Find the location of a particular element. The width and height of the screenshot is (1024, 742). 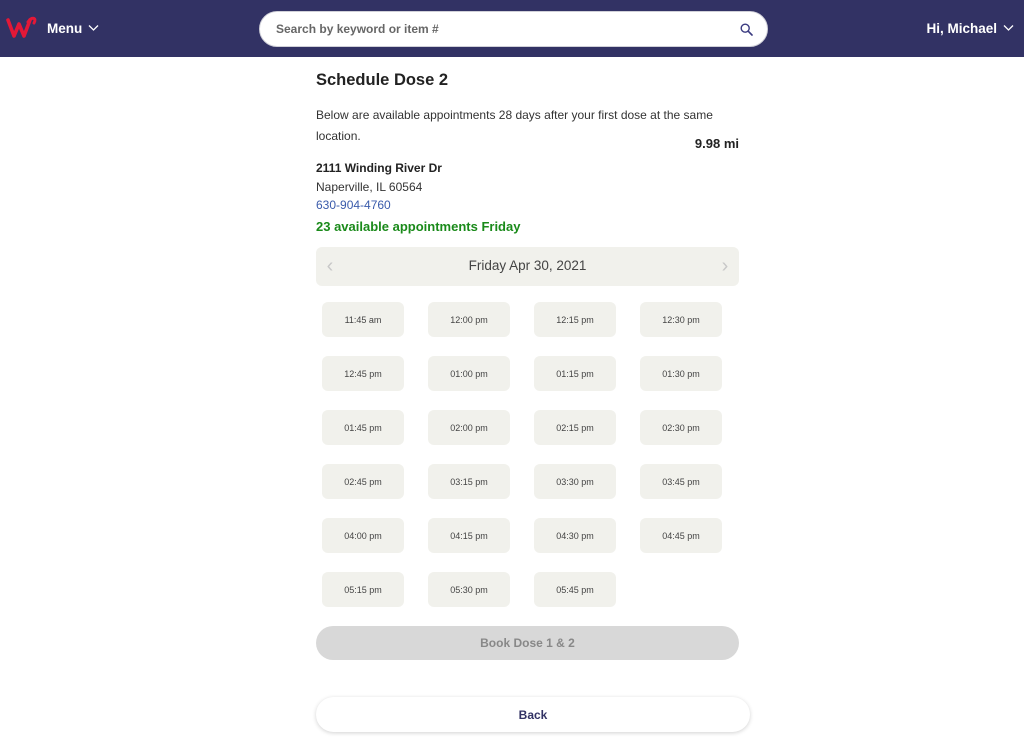

time-slot-button: 04:00 pm is located at coordinates (363, 535).